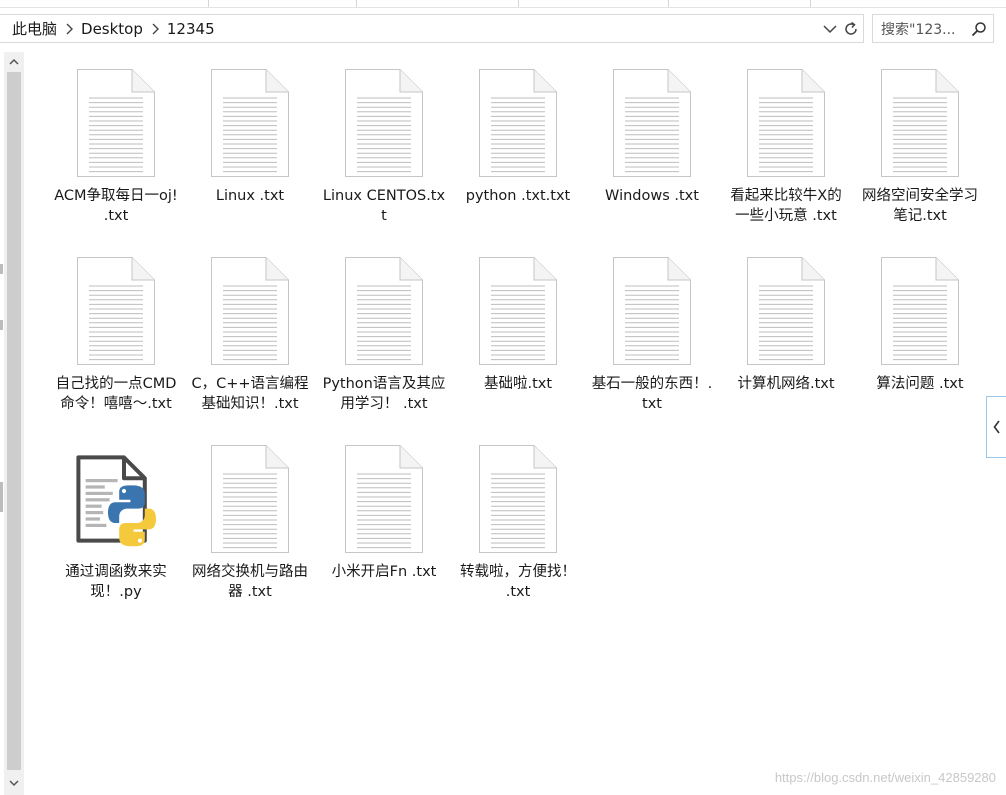  I want to click on file-item: 基石一般的东西！.txt, so click(652, 331).